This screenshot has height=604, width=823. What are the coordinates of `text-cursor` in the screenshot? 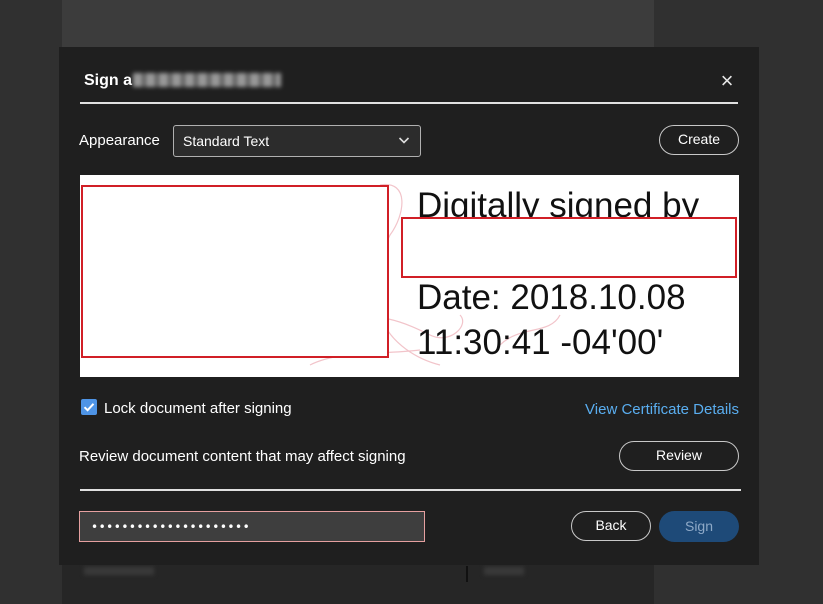 It's located at (467, 574).